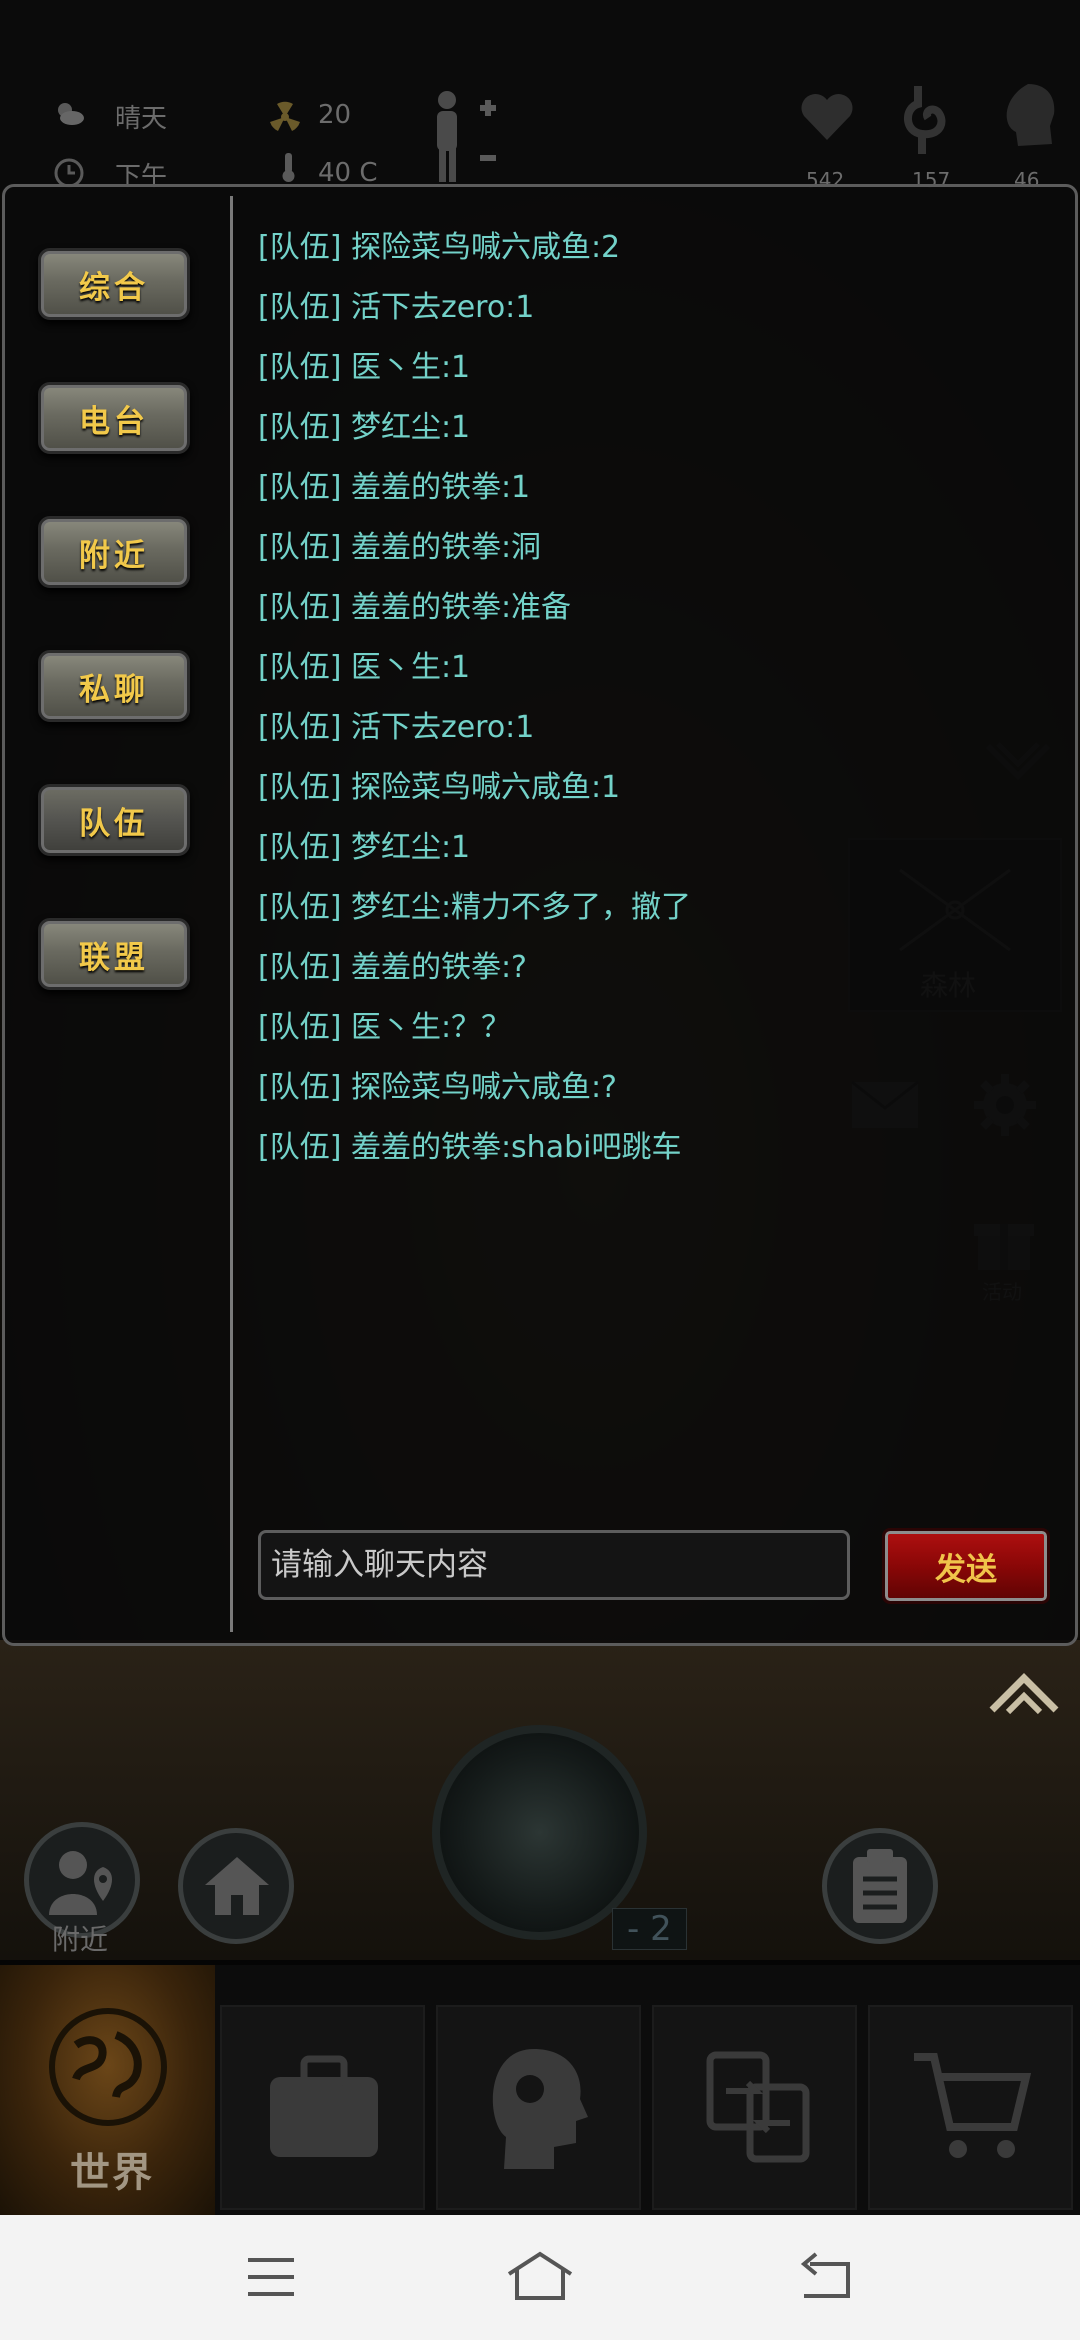 The height and width of the screenshot is (2340, 1080). What do you see at coordinates (80, 1883) in the screenshot?
I see `person-location-icon` at bounding box center [80, 1883].